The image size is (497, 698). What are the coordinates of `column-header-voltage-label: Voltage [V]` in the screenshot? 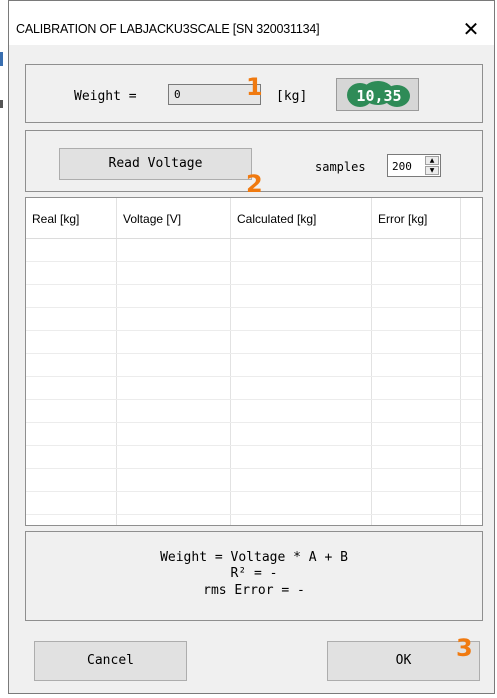 It's located at (152, 219).